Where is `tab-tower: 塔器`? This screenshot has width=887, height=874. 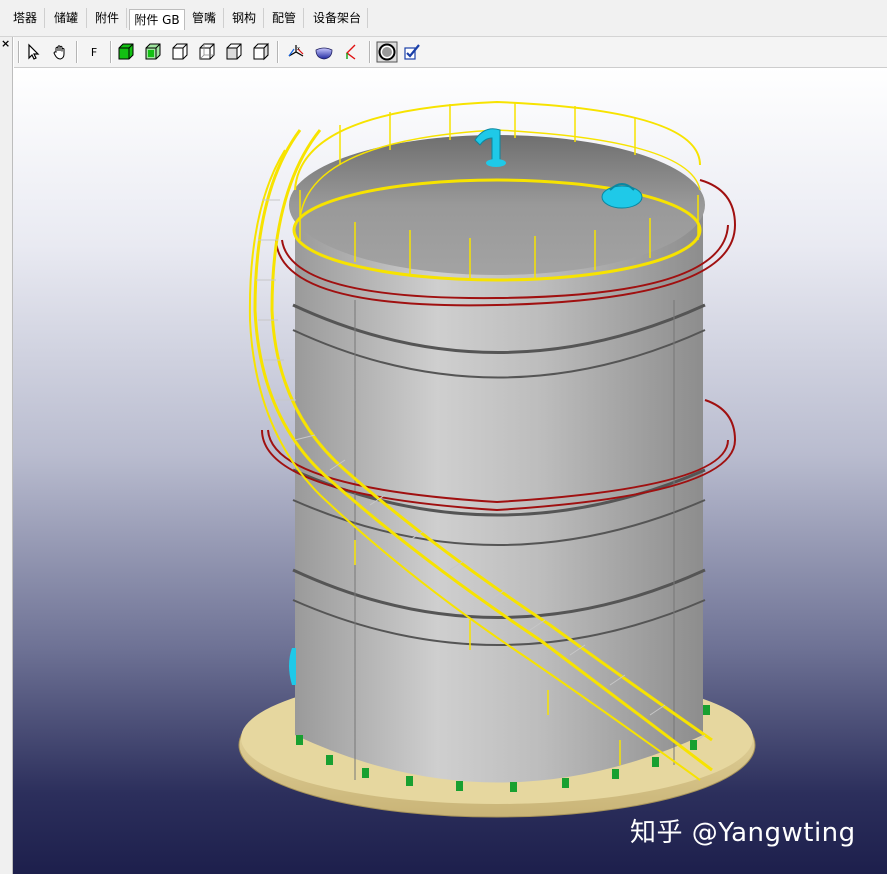
tab-tower: 塔器 is located at coordinates (25, 18).